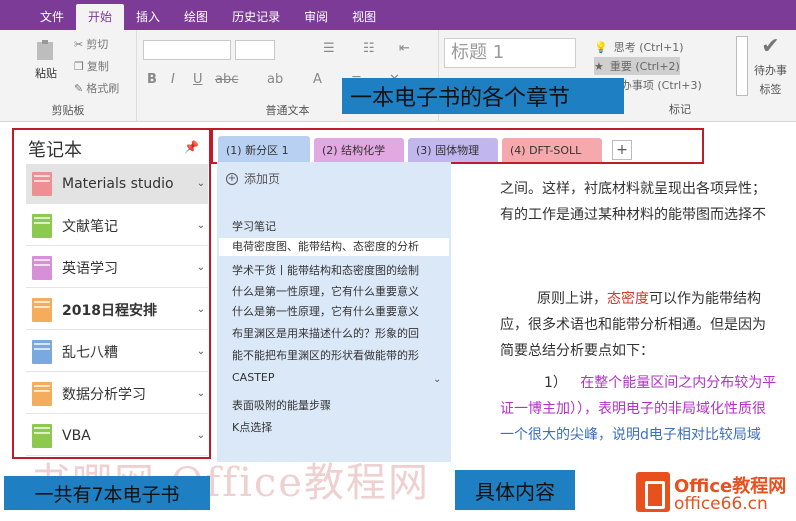  I want to click on pin-icon: 📌, so click(191, 147).